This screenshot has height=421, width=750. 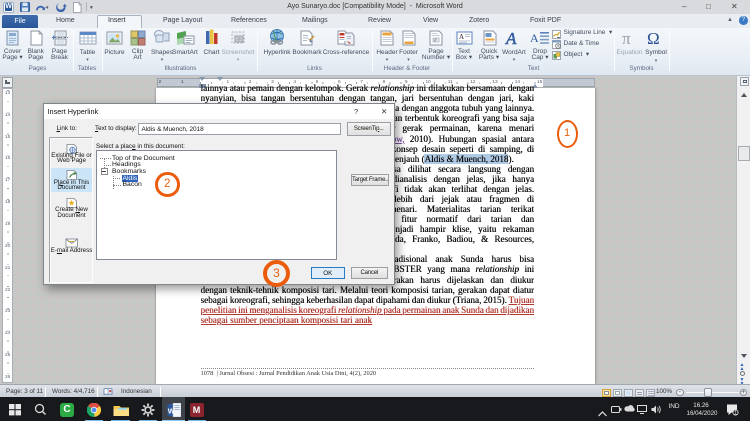 I want to click on svg-text: Ω, so click(x=653, y=38).